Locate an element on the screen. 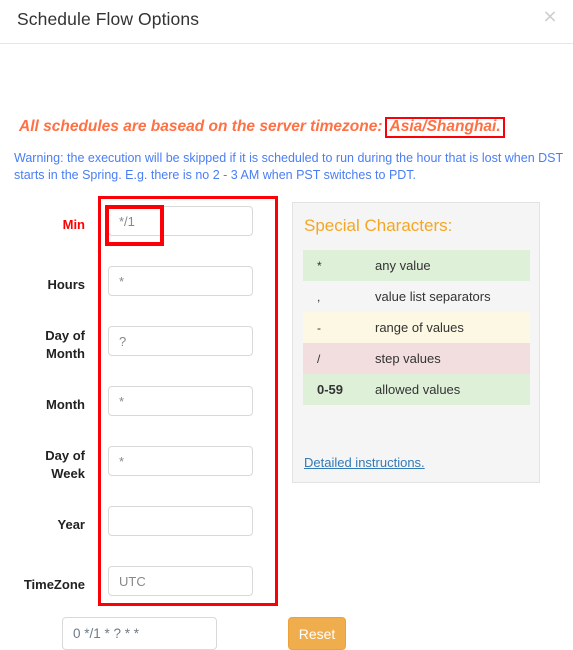 The width and height of the screenshot is (573, 650). table-row: / step values is located at coordinates (416, 358).